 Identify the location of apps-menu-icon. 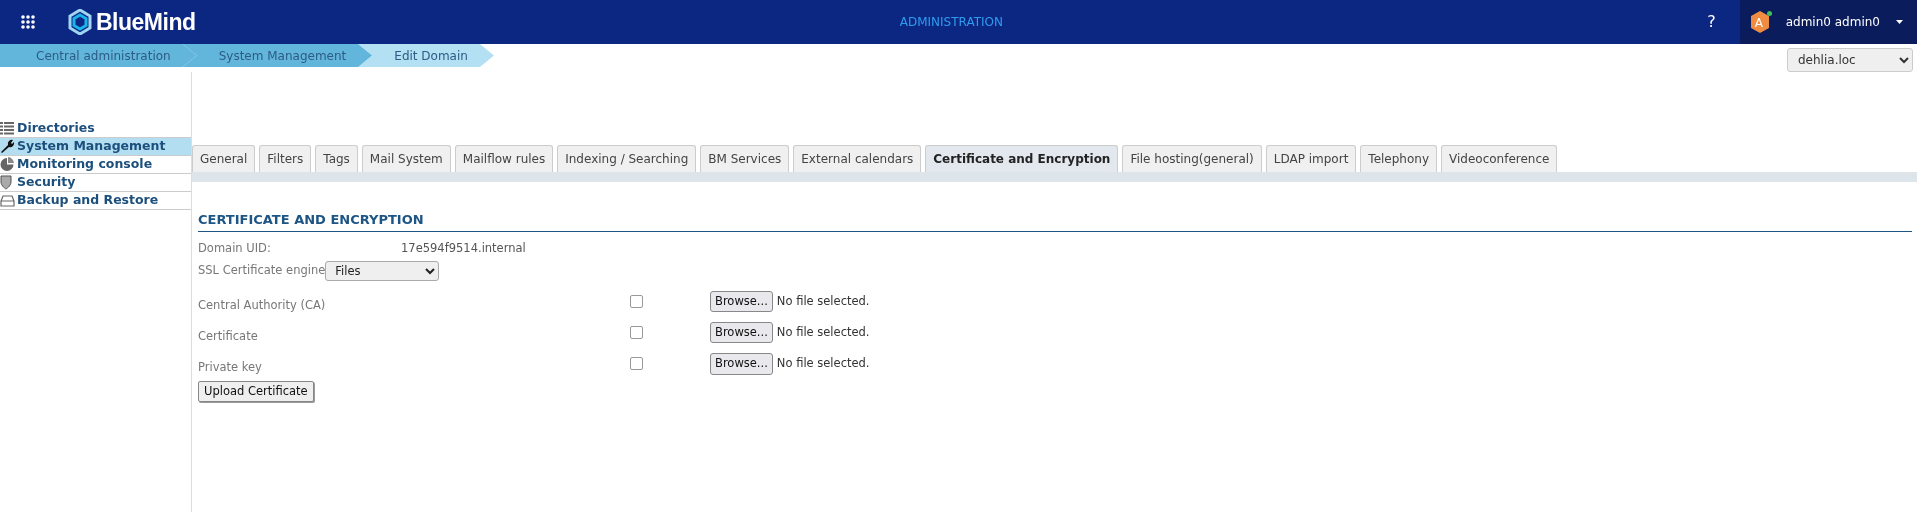
(28, 22).